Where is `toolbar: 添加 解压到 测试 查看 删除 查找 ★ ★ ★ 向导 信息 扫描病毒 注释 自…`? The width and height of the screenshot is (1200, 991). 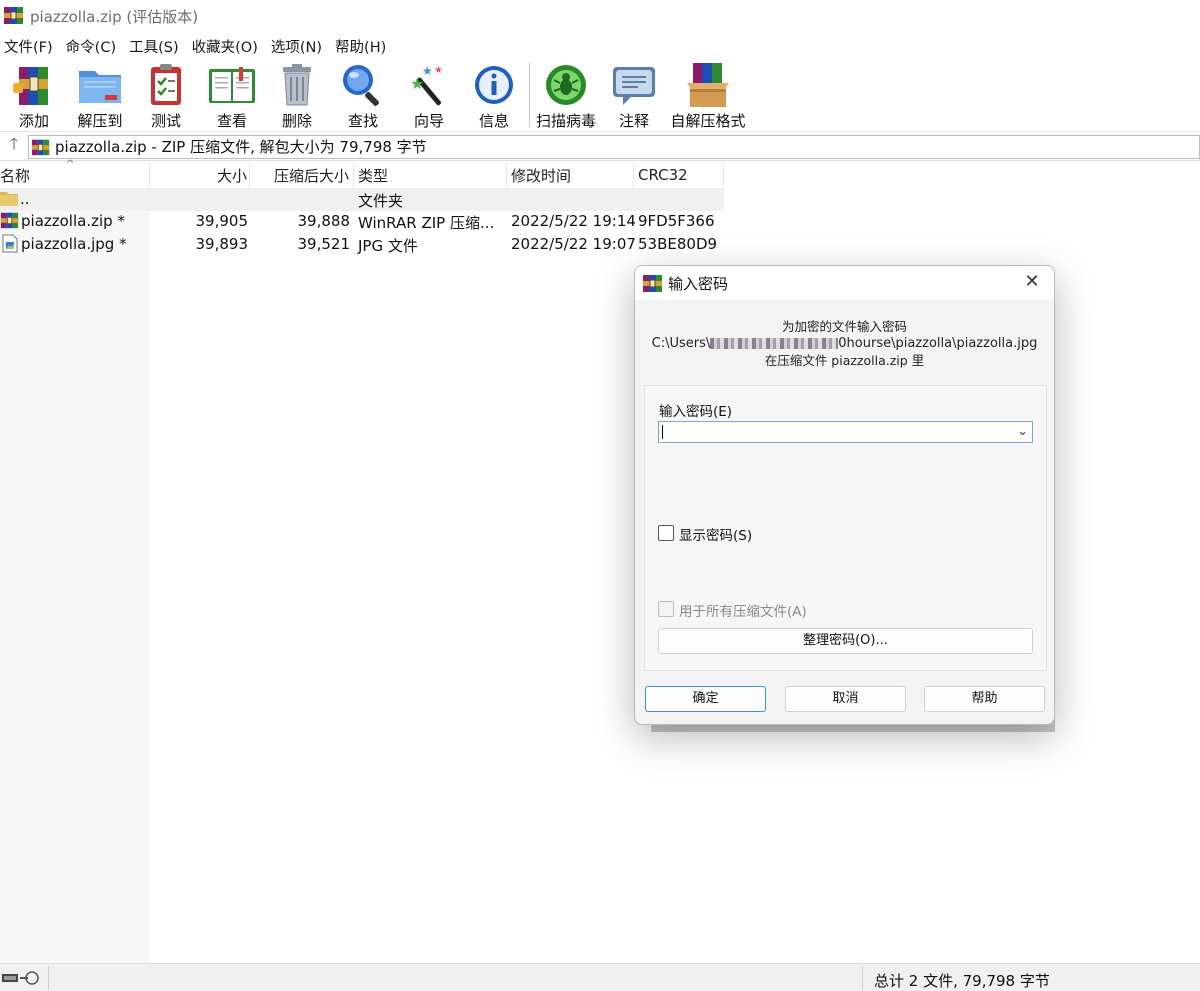 toolbar: 添加 解压到 测试 查看 删除 查找 ★ ★ ★ 向导 信息 扫描病毒 注释 自… is located at coordinates (600, 95).